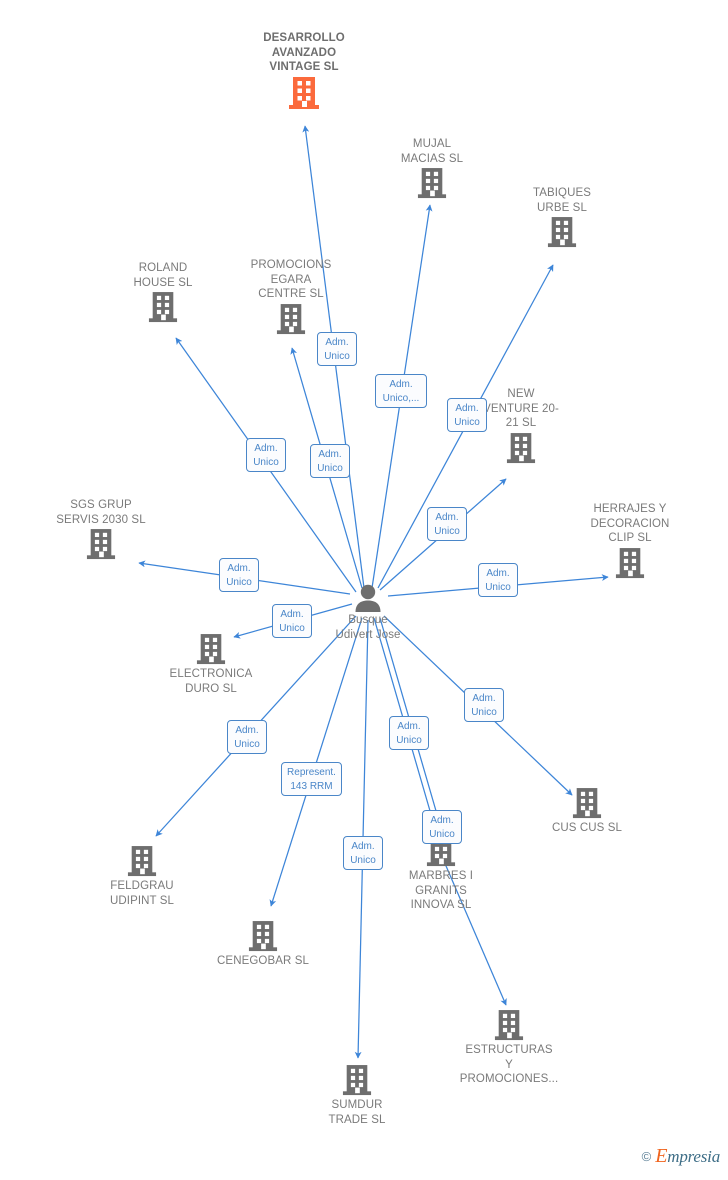  What do you see at coordinates (304, 52) in the screenshot?
I see `node-label: DESARROLLO AVANZADO VINTAGE SL` at bounding box center [304, 52].